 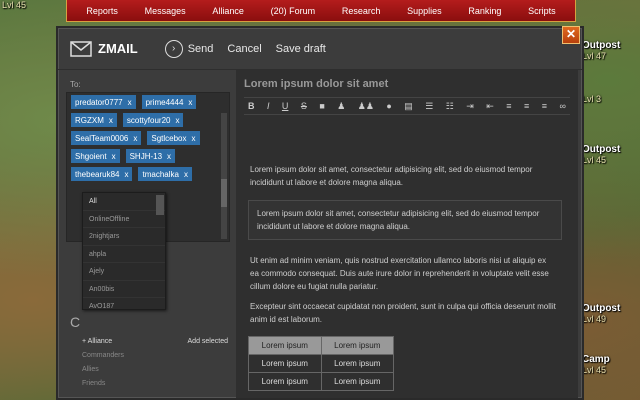 I want to click on send-label: Send, so click(x=200, y=48).